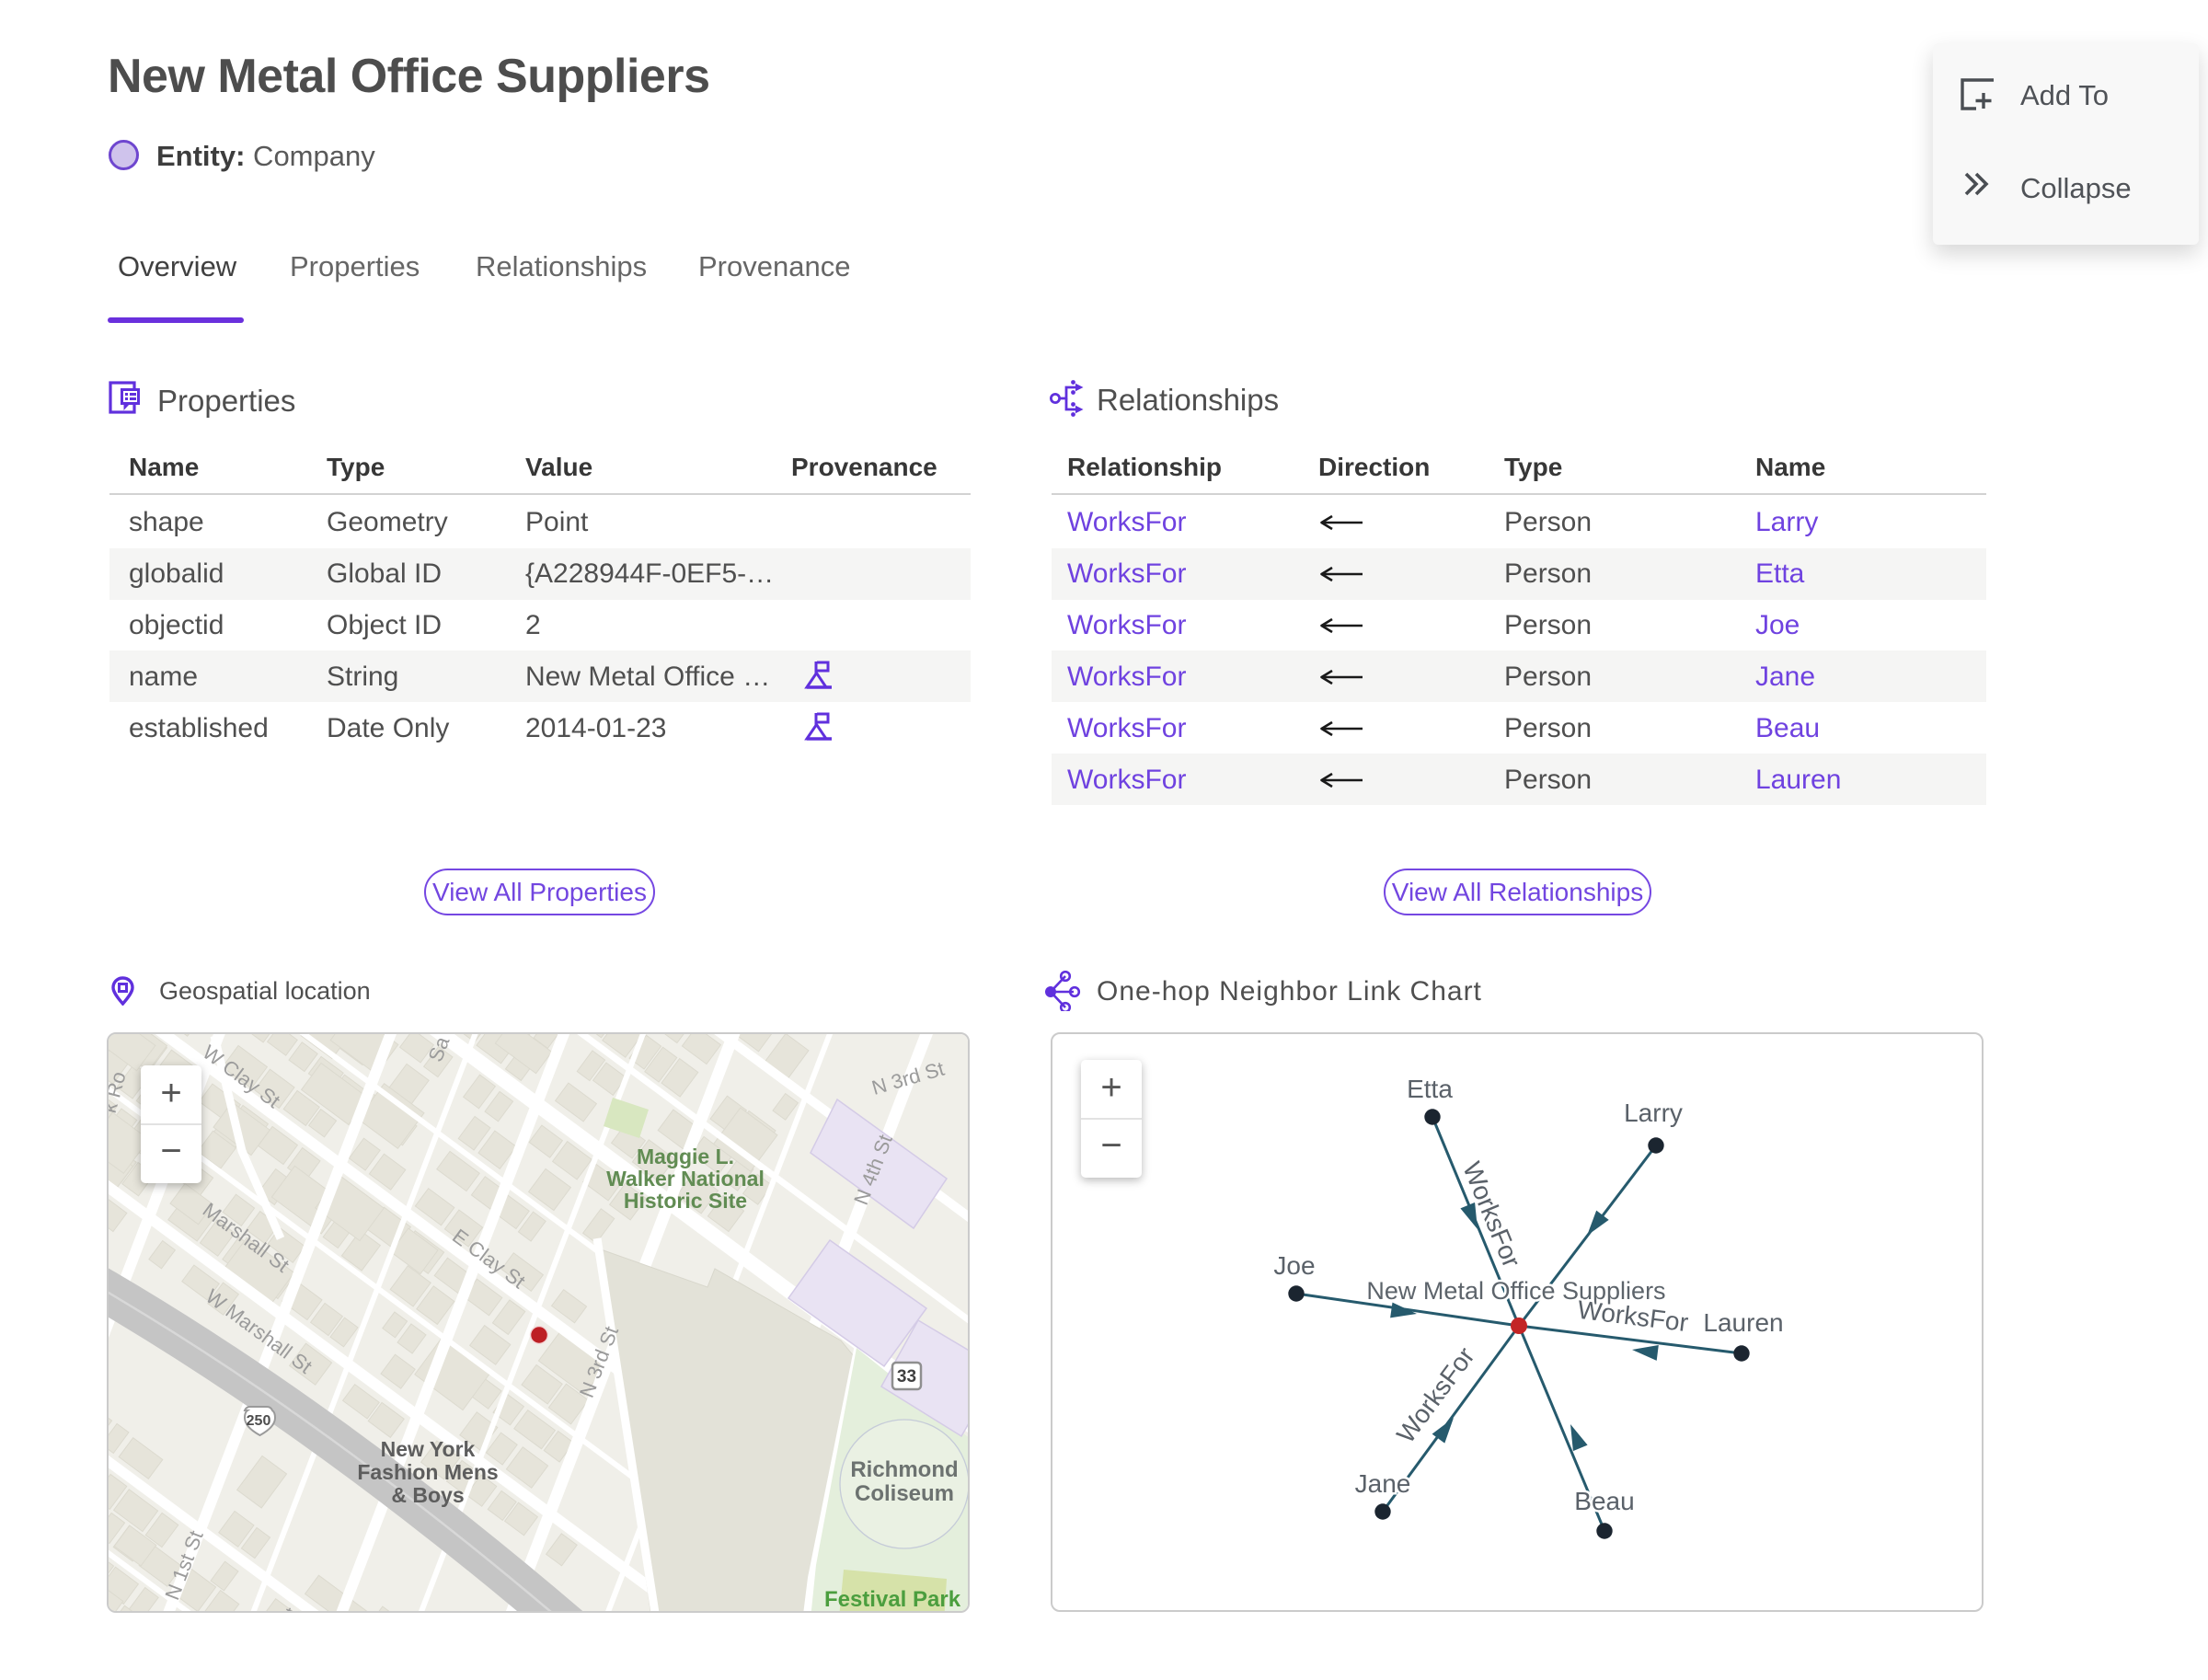 The width and height of the screenshot is (2208, 1680). What do you see at coordinates (428, 1449) in the screenshot?
I see `svg-text: New York` at bounding box center [428, 1449].